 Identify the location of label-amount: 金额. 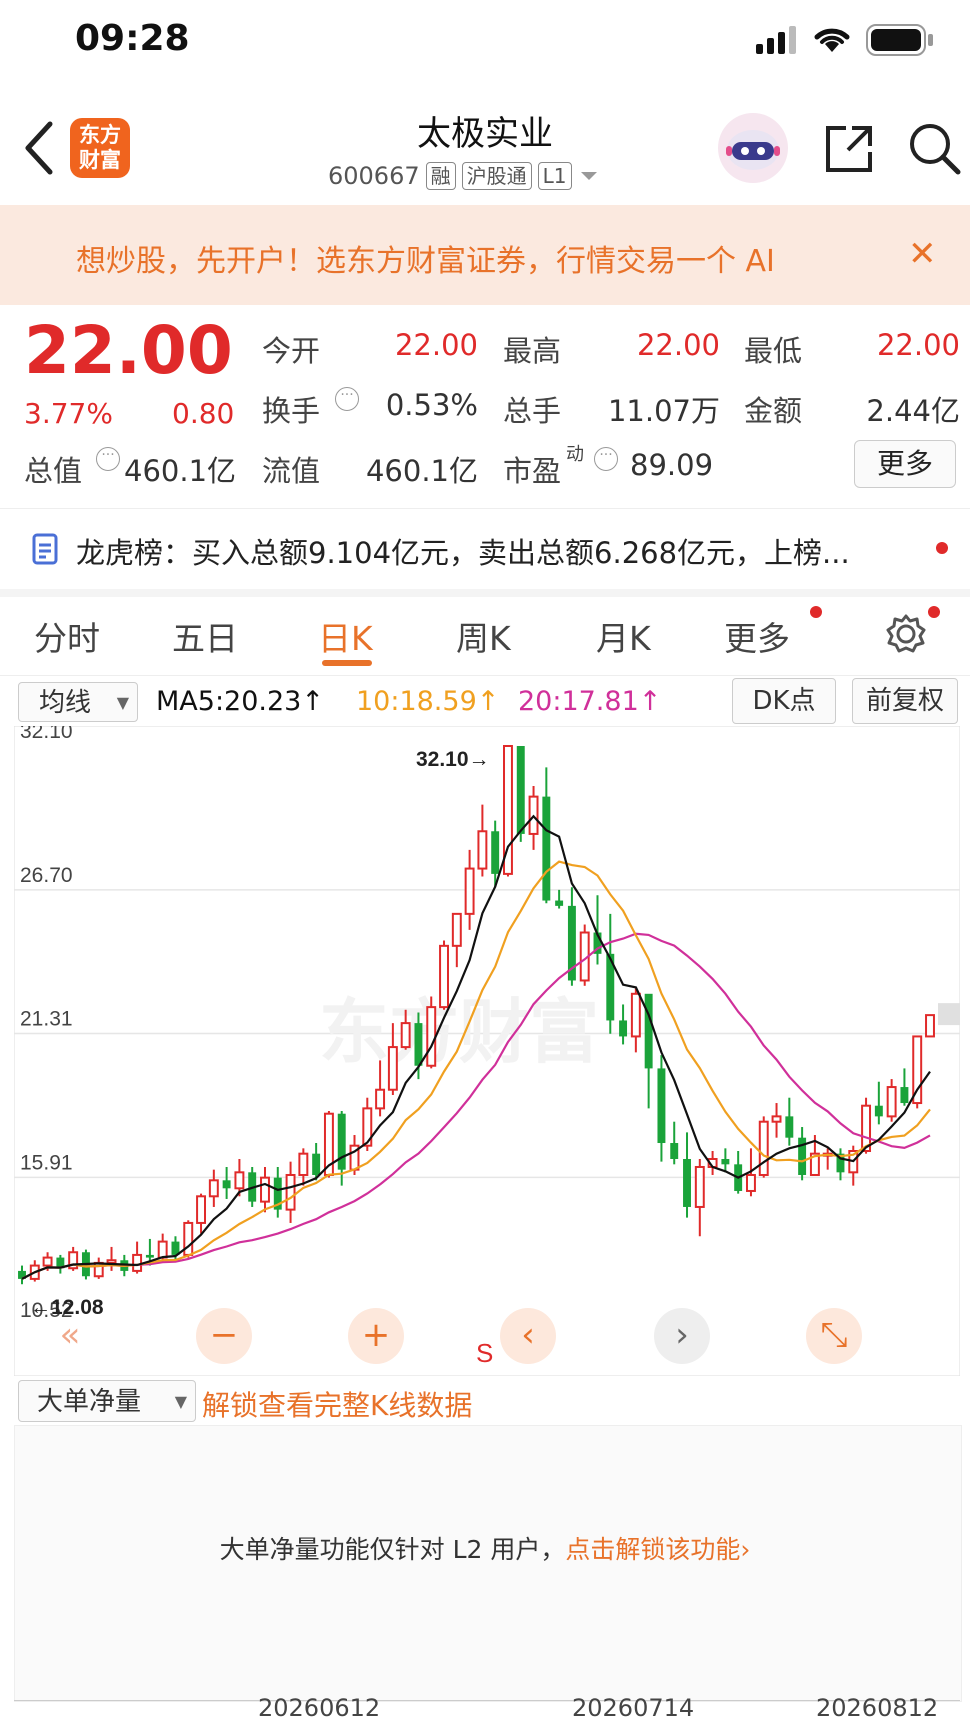
(773, 411).